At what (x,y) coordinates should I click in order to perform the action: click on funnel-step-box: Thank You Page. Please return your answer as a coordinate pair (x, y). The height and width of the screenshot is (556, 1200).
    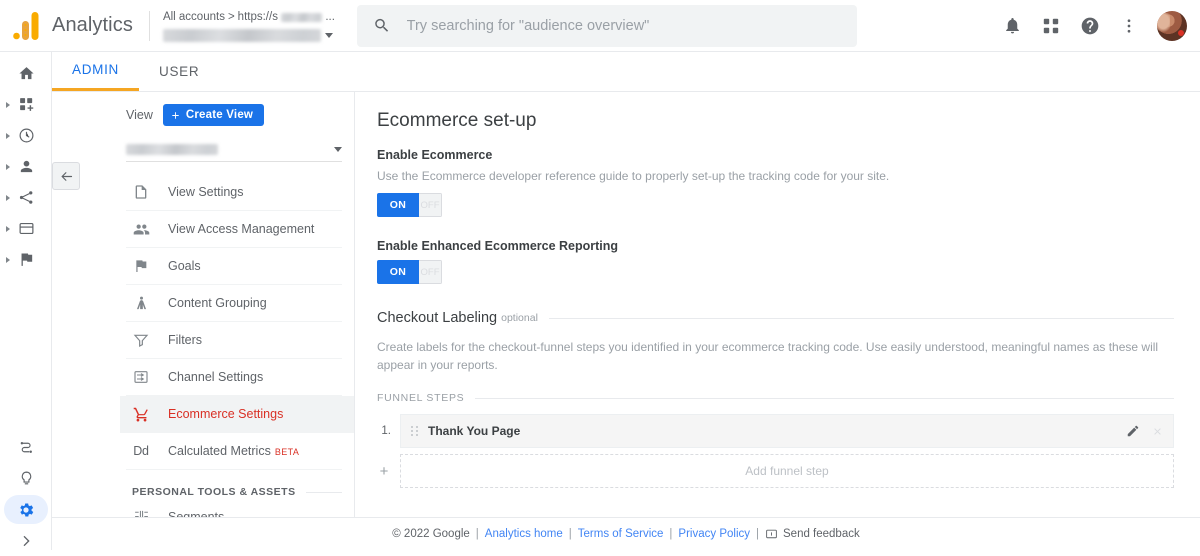
    Looking at the image, I should click on (787, 431).